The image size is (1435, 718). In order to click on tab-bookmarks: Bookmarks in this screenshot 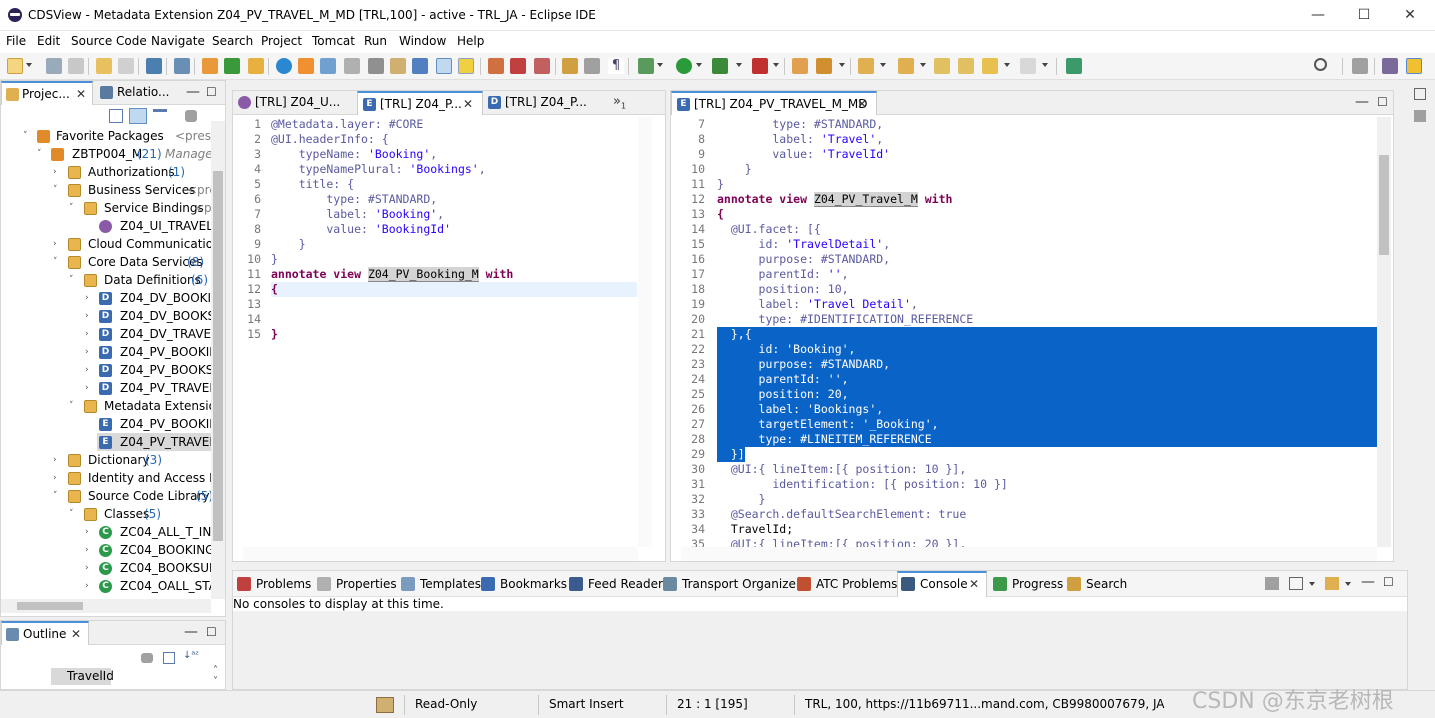, I will do `click(524, 584)`.